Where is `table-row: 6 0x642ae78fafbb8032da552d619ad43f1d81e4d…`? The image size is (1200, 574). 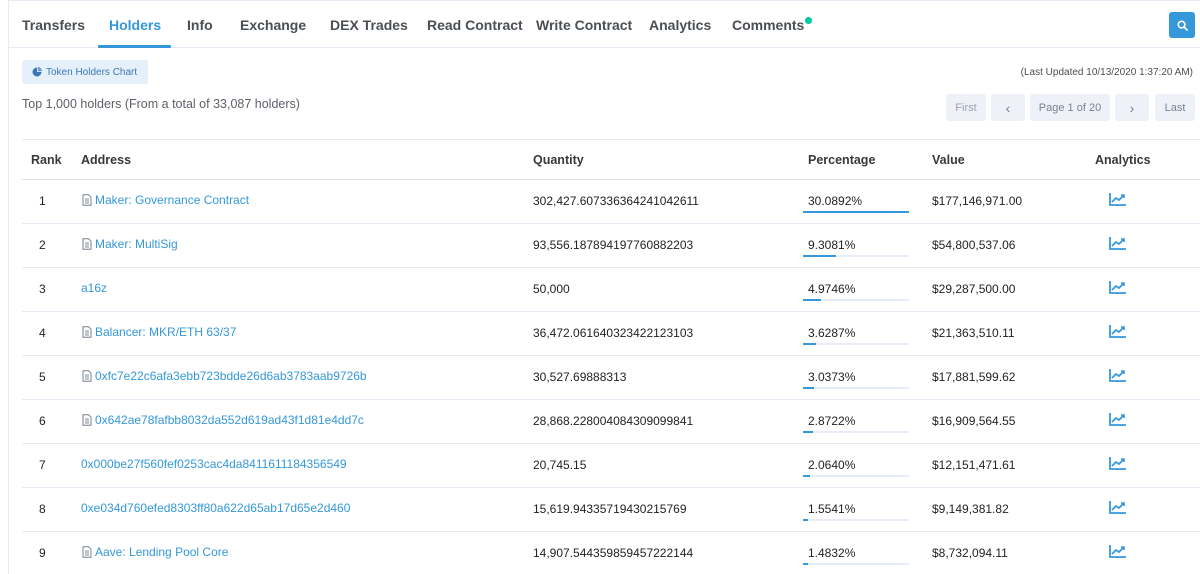
table-row: 6 0x642ae78fafbb8032da552d619ad43f1d81e4d… is located at coordinates (611, 422).